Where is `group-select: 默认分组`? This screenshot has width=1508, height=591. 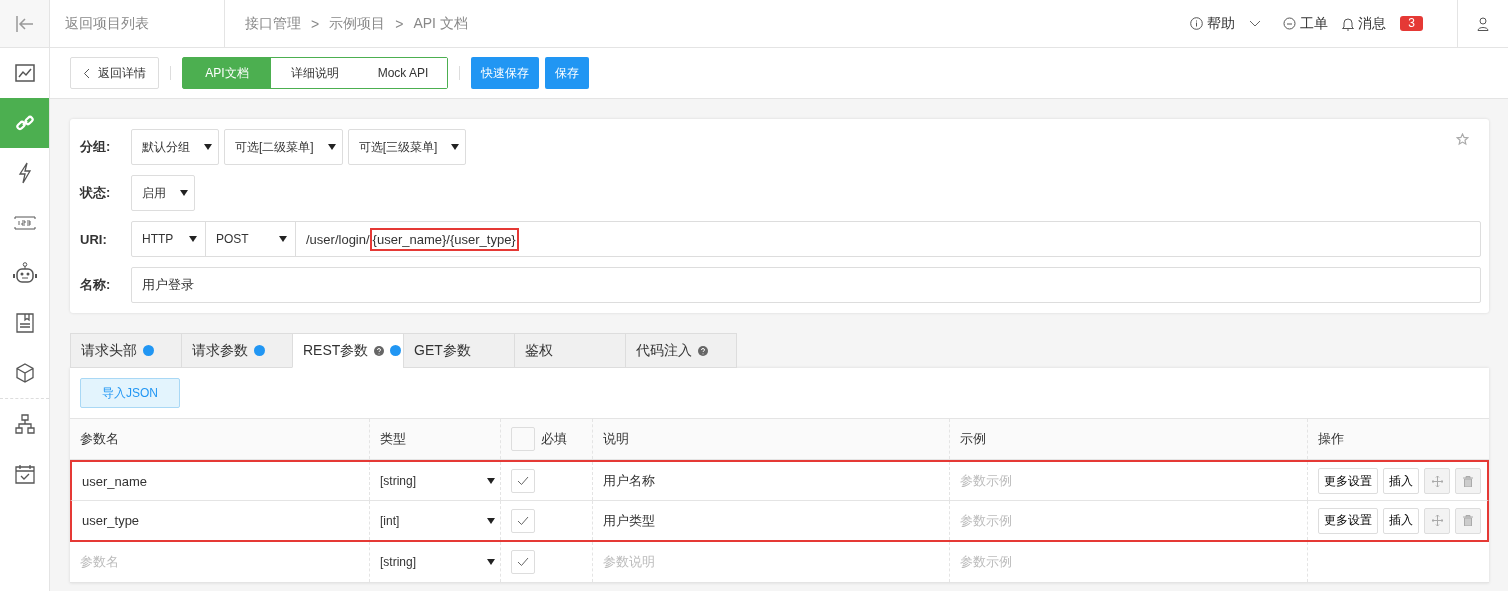 group-select: 默认分组 is located at coordinates (175, 147).